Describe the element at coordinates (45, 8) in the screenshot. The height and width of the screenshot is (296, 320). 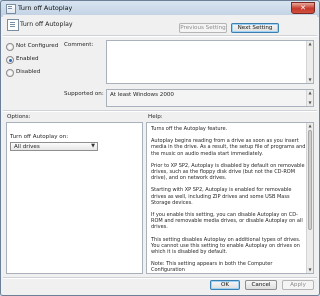
I see `window-title: Turn off Autoplay` at that location.